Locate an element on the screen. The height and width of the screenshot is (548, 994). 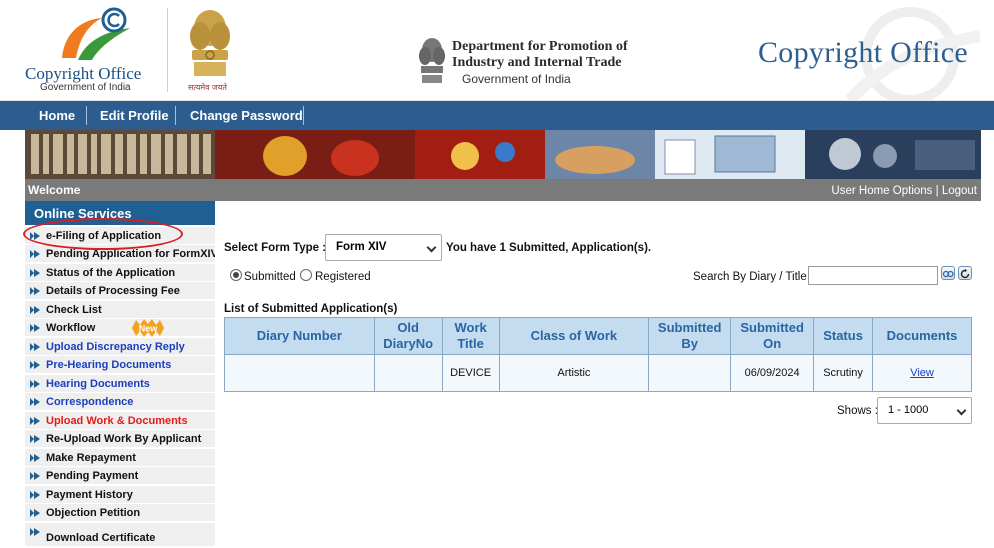
new-badge-icon: New is located at coordinates (148, 328).